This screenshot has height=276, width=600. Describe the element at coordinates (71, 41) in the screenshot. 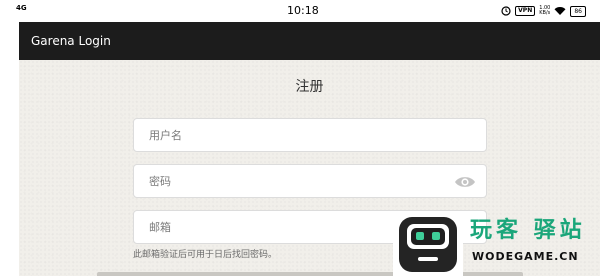

I see `app-title: Garena Login` at that location.